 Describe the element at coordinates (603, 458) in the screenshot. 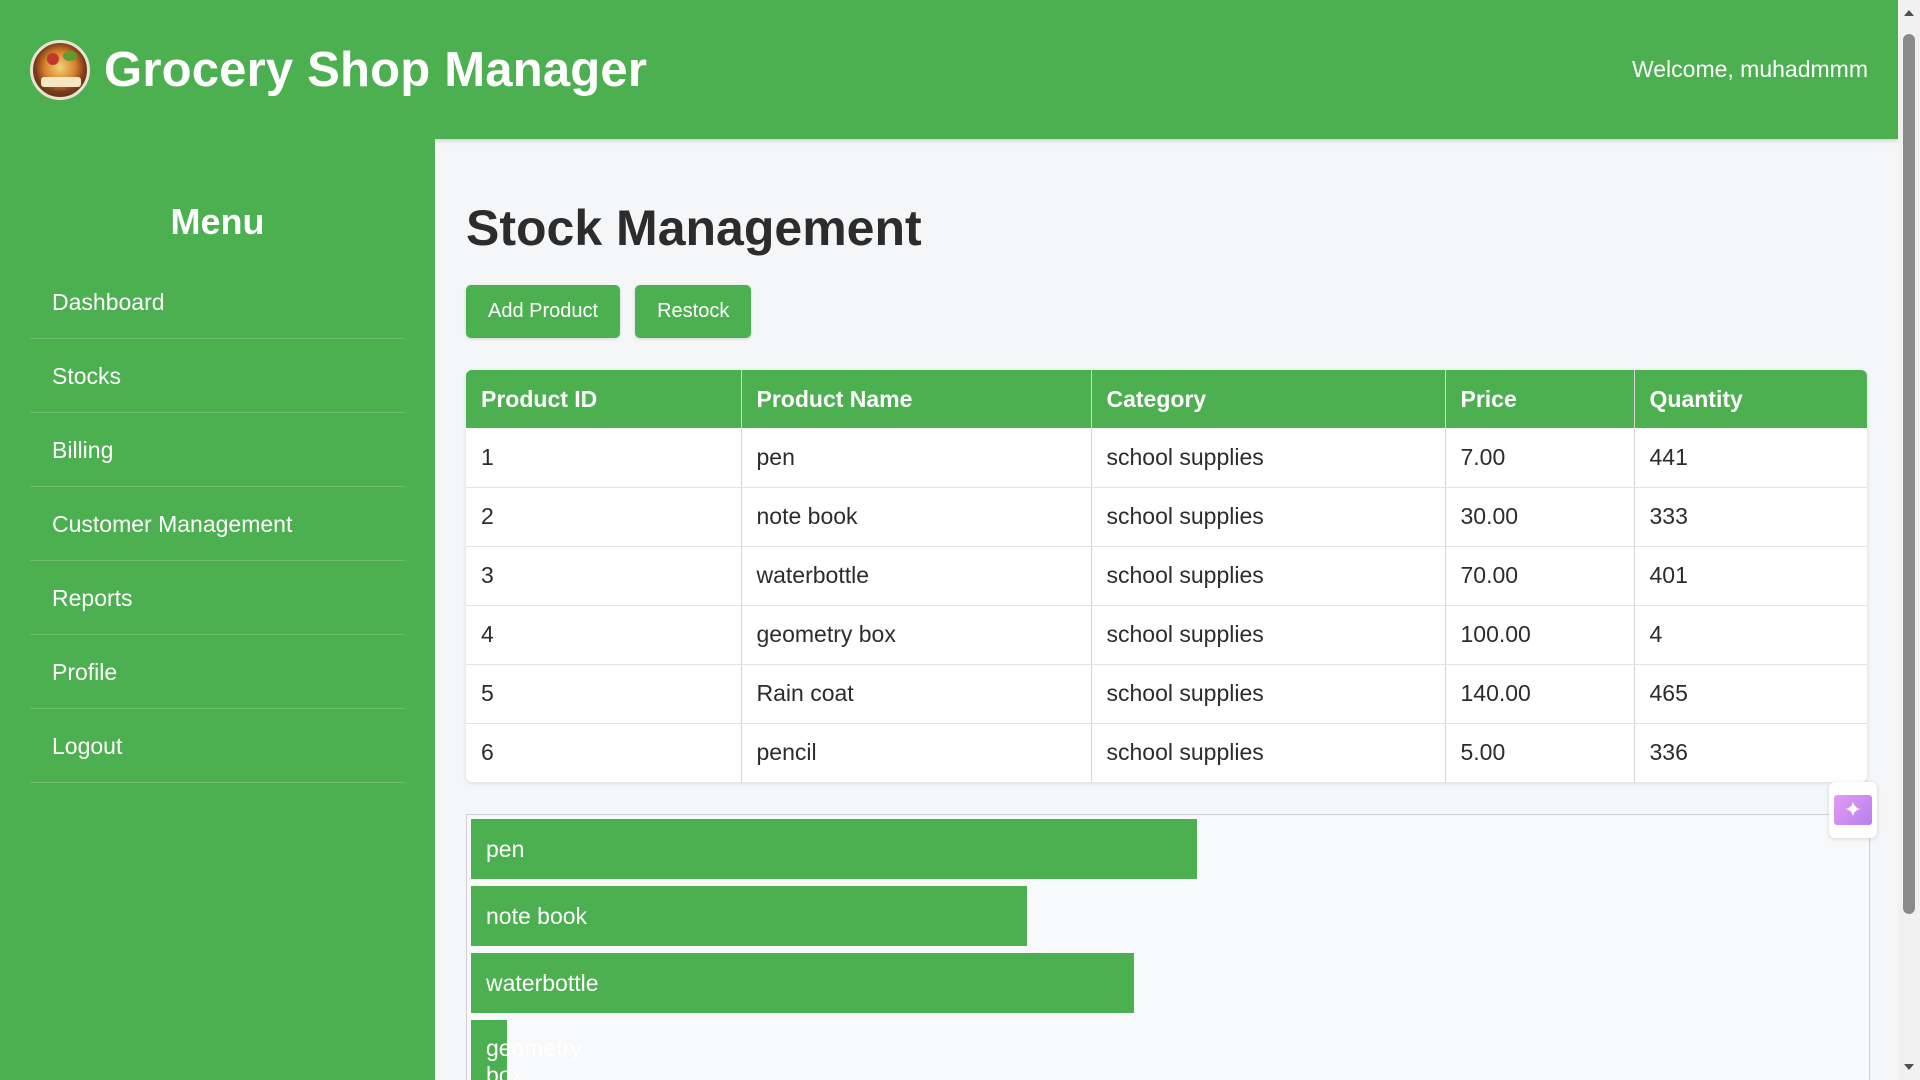

I see `cell-product-id: 1` at that location.